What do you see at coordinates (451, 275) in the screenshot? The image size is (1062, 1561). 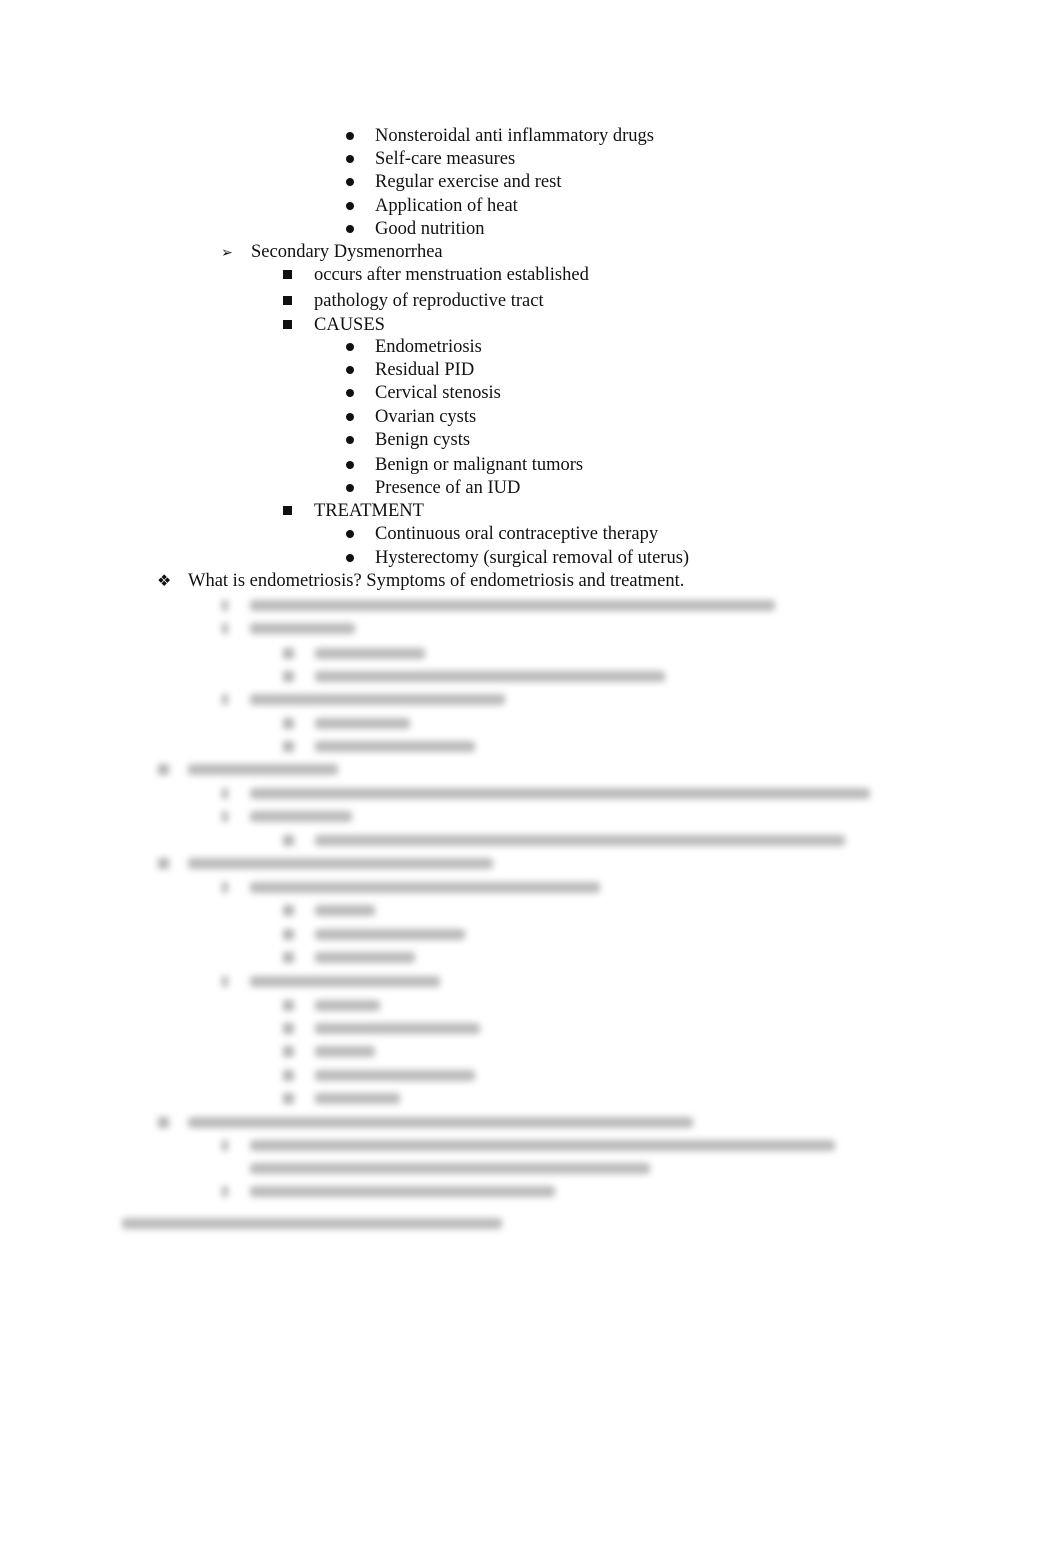 I see `list-item-text: occurs after menstruation established` at bounding box center [451, 275].